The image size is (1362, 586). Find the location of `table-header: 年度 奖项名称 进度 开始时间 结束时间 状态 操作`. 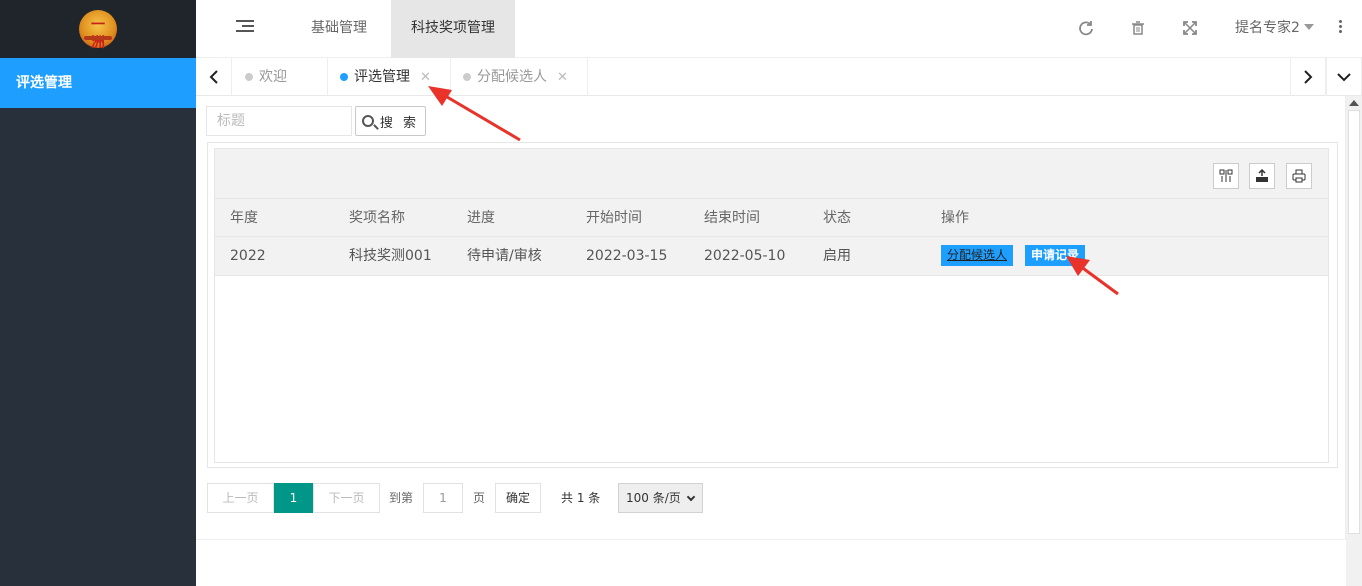

table-header: 年度 奖项名称 进度 开始时间 结束时间 状态 操作 is located at coordinates (771, 218).